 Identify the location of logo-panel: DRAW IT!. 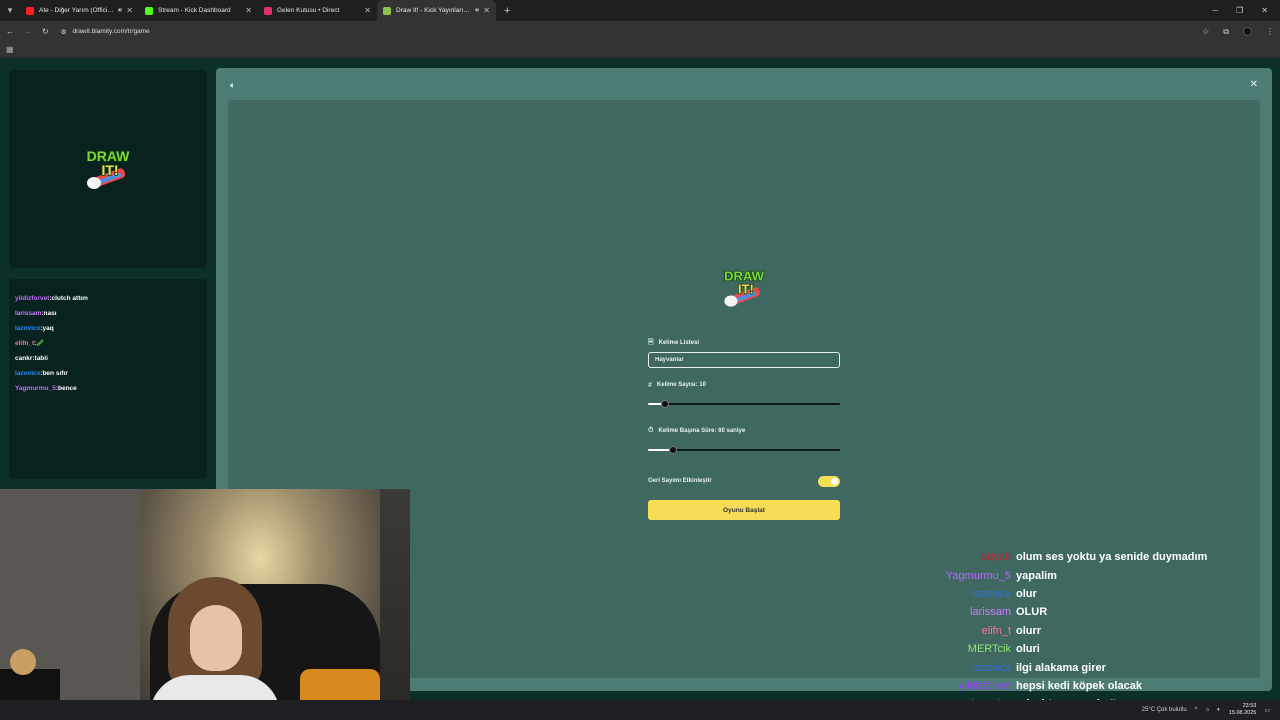
(108, 169).